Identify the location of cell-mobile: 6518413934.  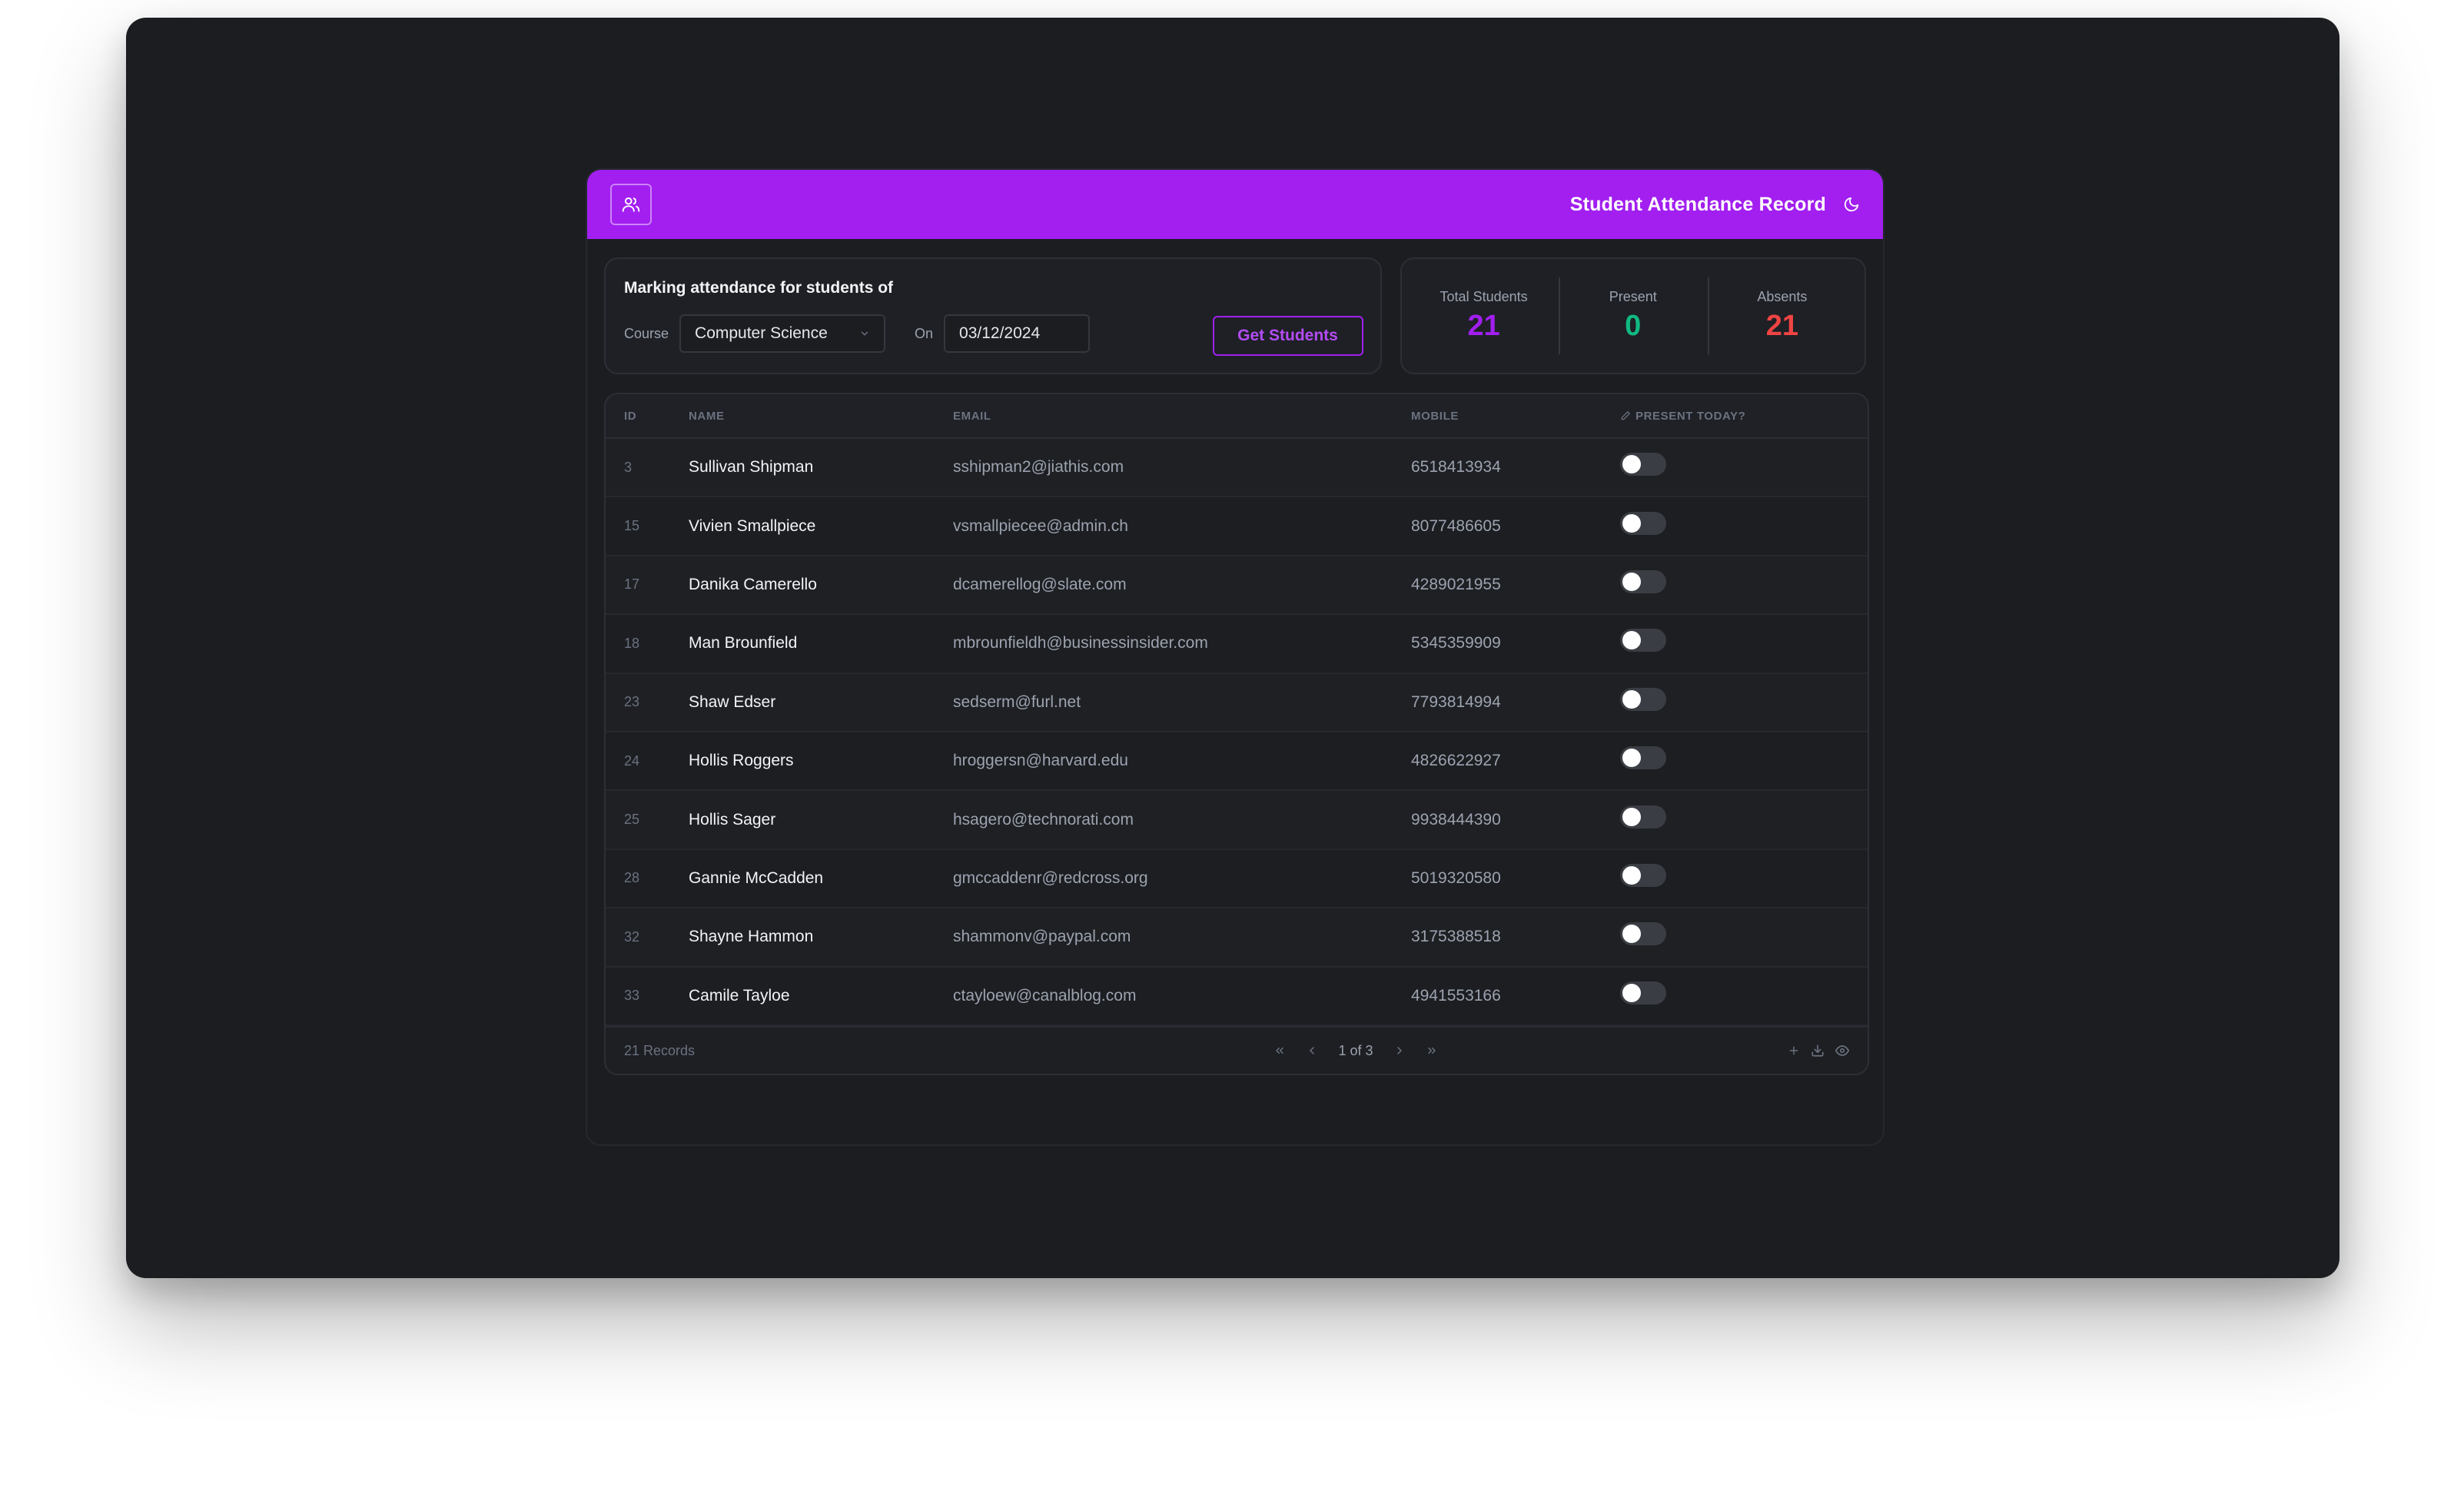
(1456, 467).